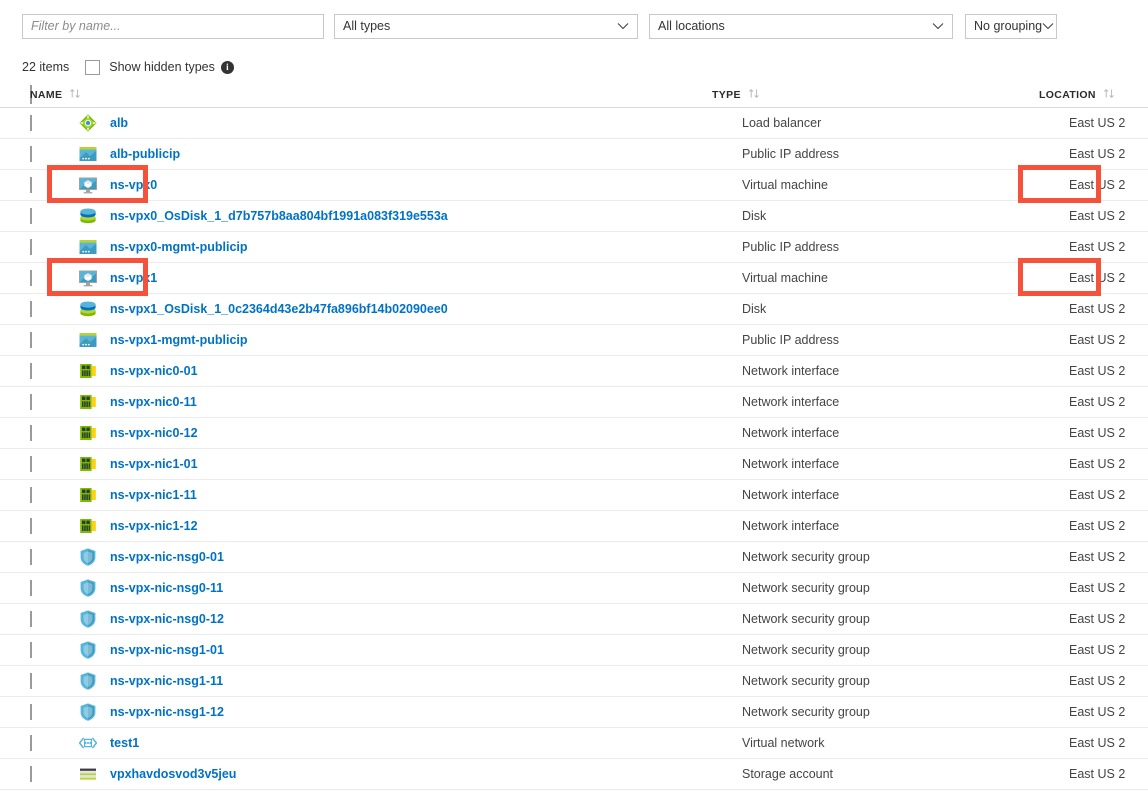 The image size is (1148, 809). Describe the element at coordinates (119, 123) in the screenshot. I see `resource-name-link: alb` at that location.